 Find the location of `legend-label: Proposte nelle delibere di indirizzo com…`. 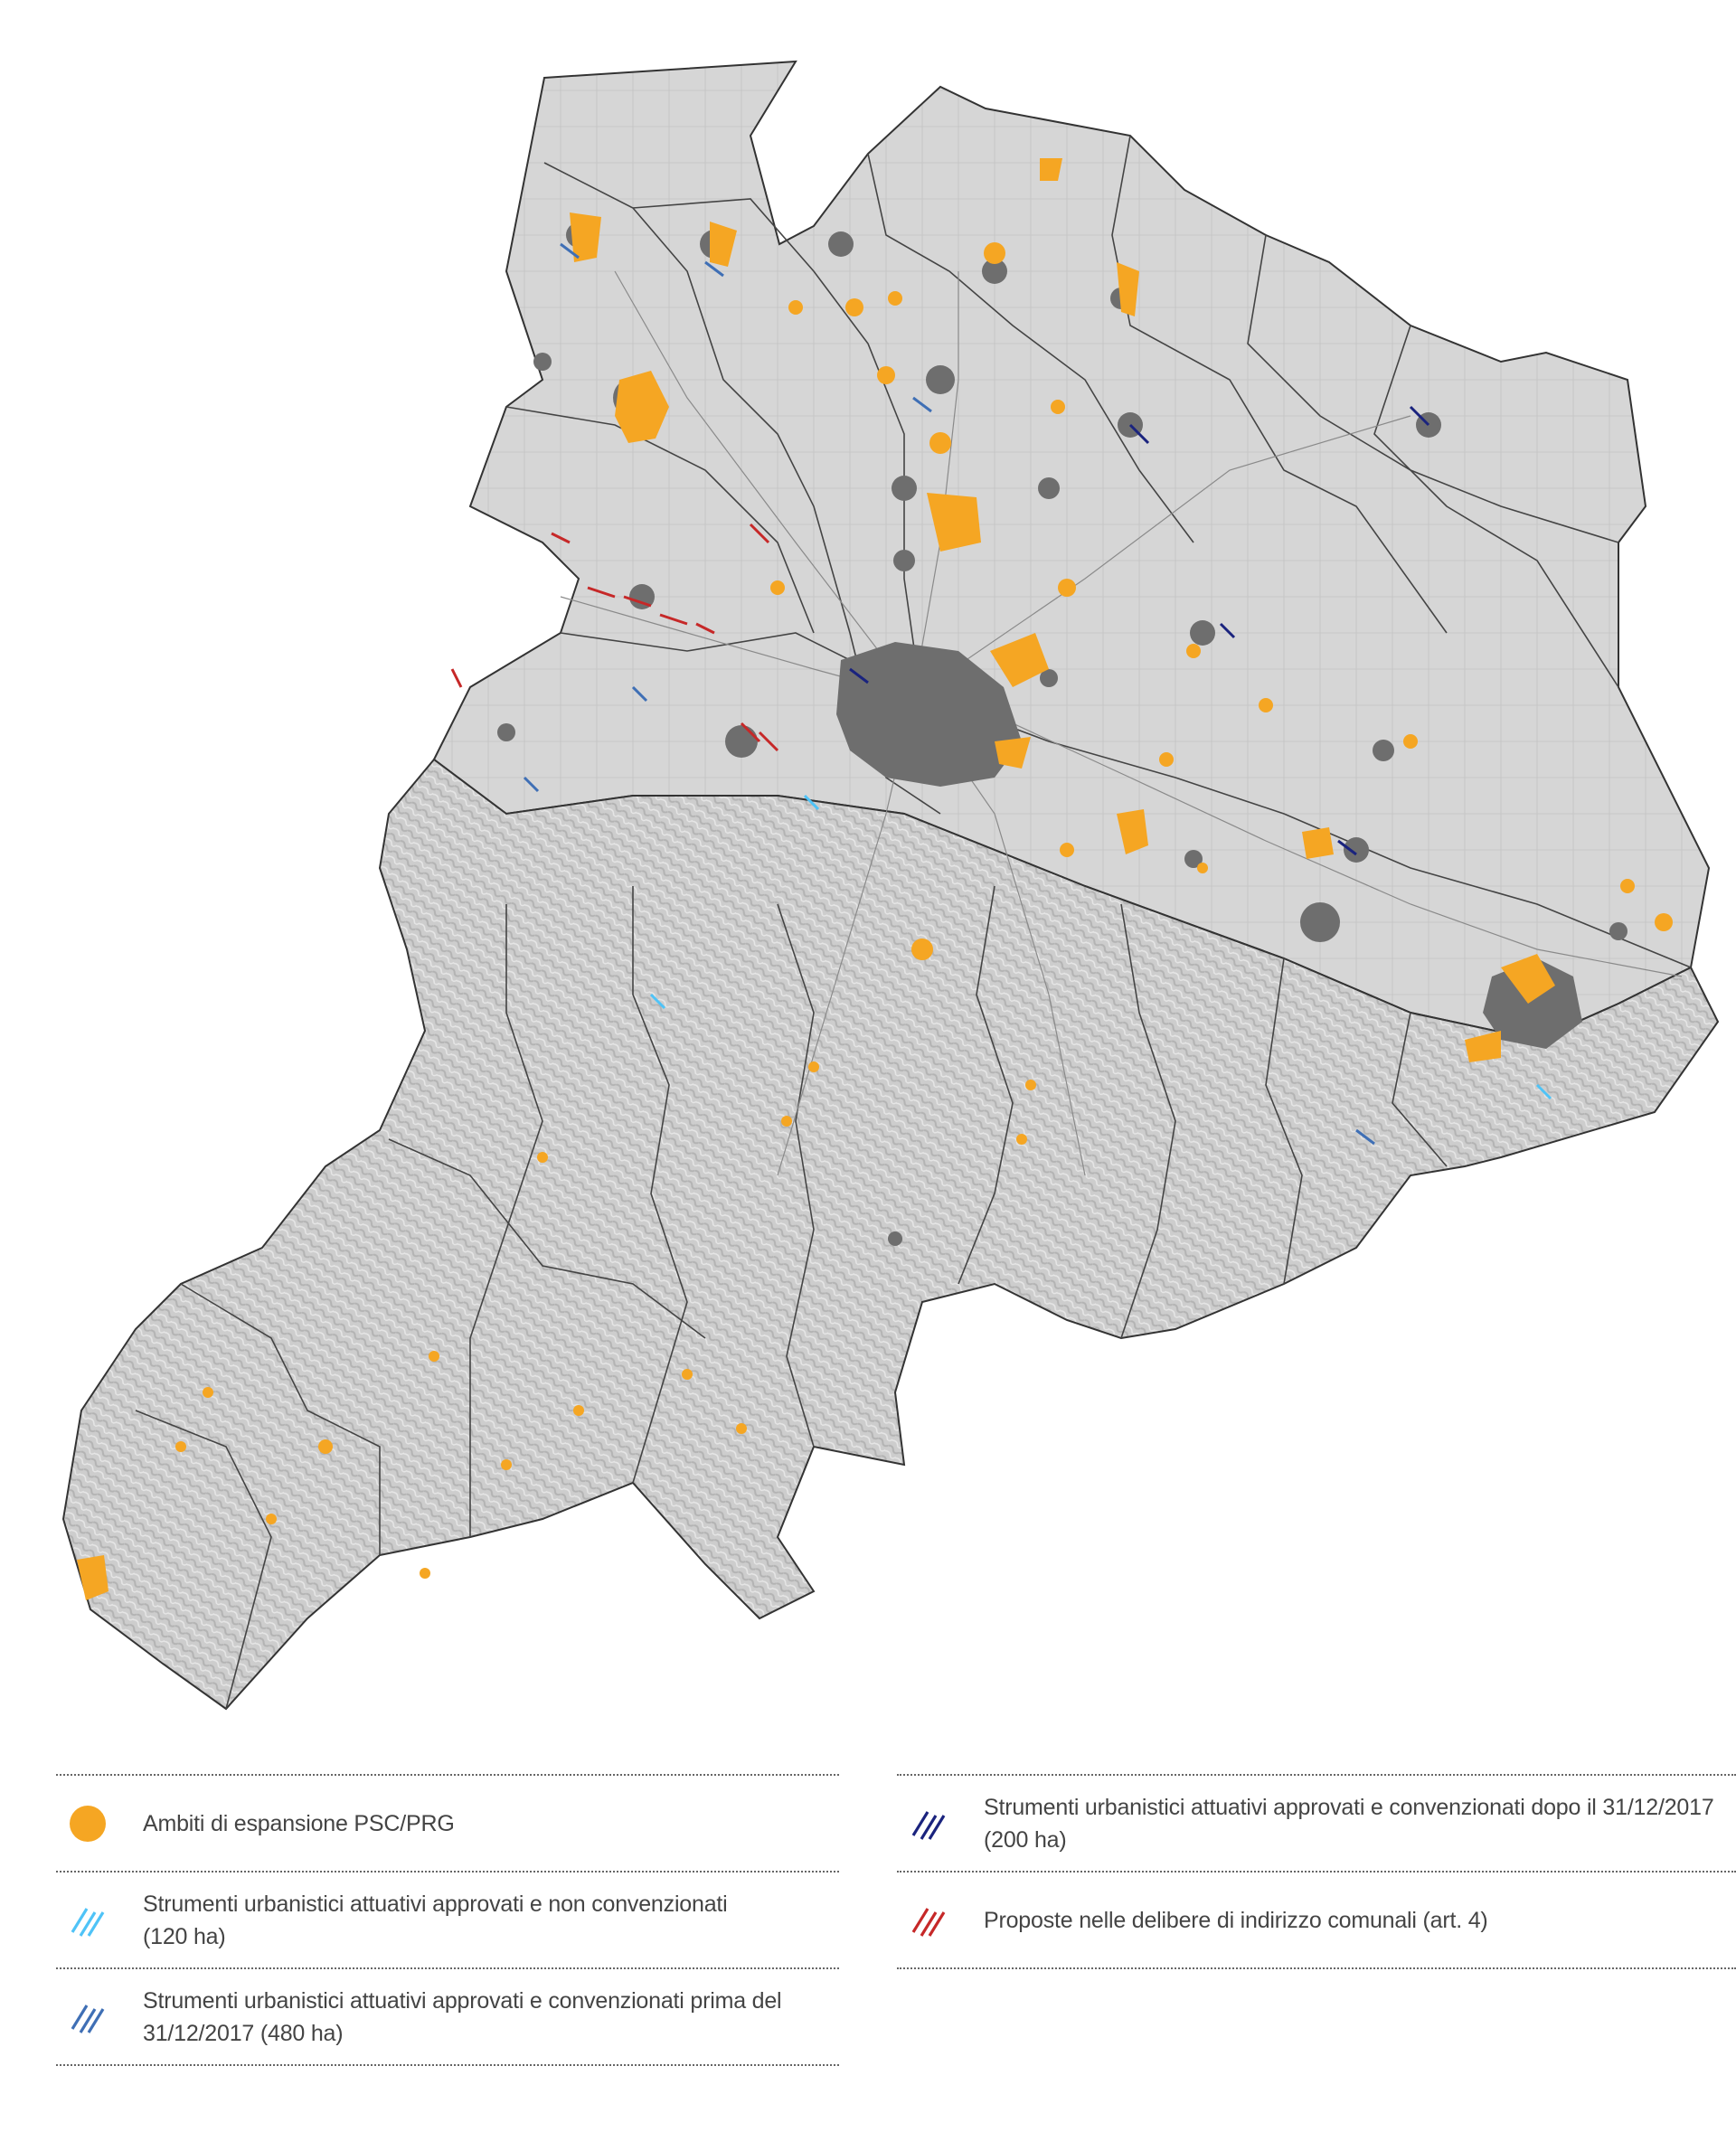

legend-label: Proposte nelle delibere di indirizzo com… is located at coordinates (1236, 1920).